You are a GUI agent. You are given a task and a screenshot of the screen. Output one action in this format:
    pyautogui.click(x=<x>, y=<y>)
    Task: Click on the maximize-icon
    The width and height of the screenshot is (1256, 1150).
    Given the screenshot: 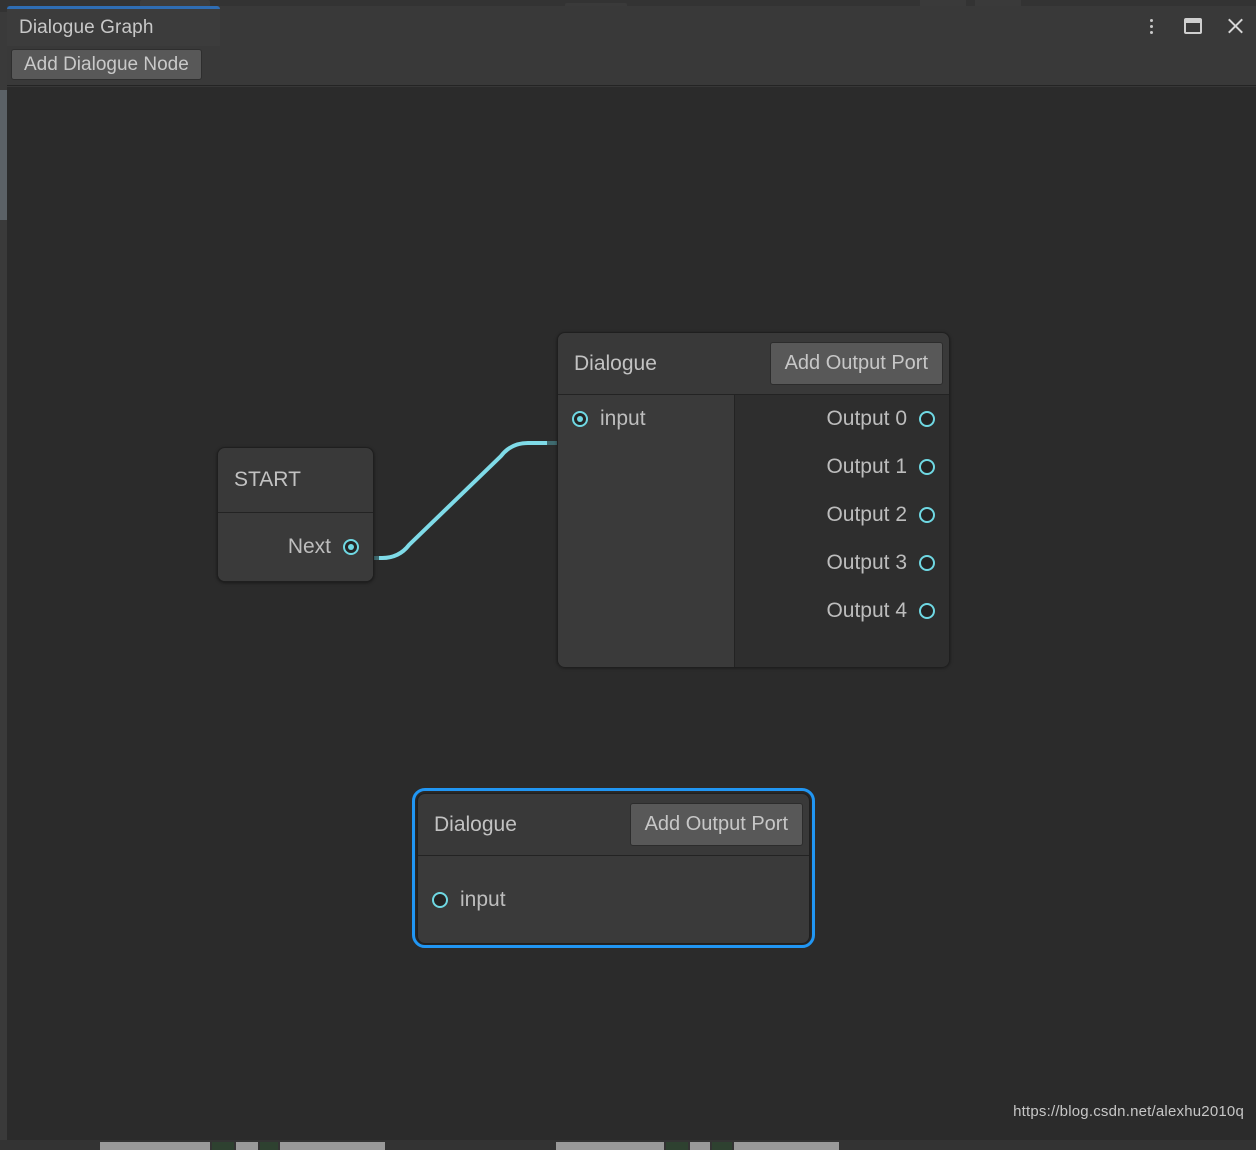 What is the action you would take?
    pyautogui.click(x=1193, y=26)
    